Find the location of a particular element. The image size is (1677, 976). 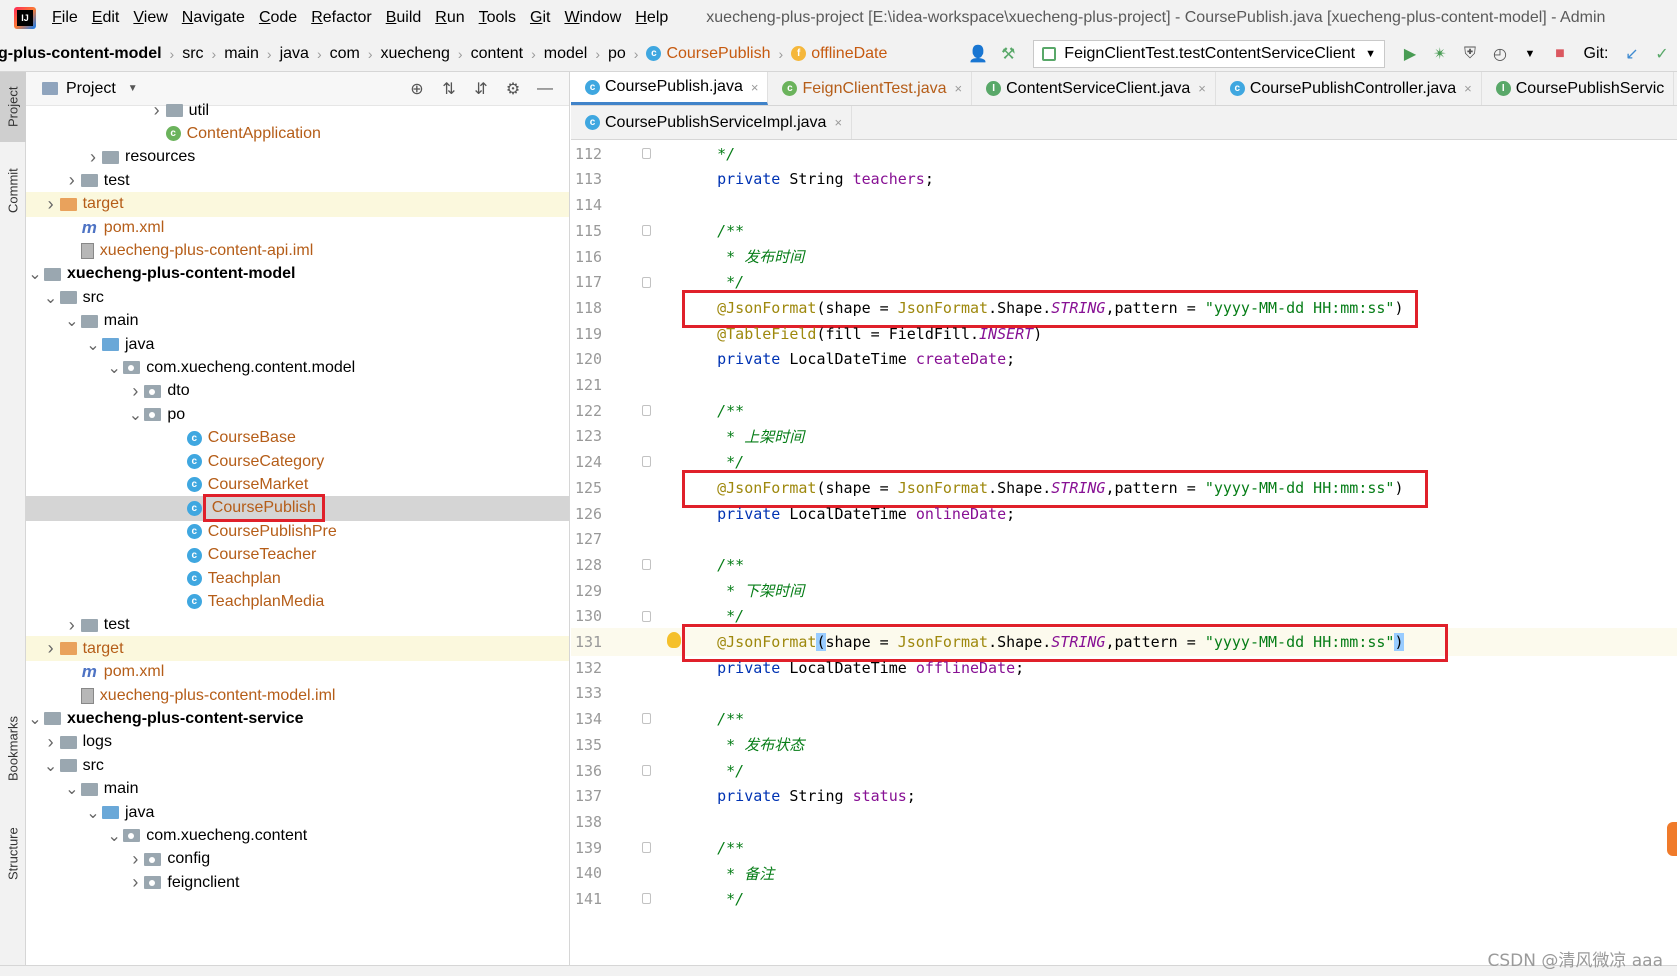

tree-item: c CourseMarket is located at coordinates (297, 484).